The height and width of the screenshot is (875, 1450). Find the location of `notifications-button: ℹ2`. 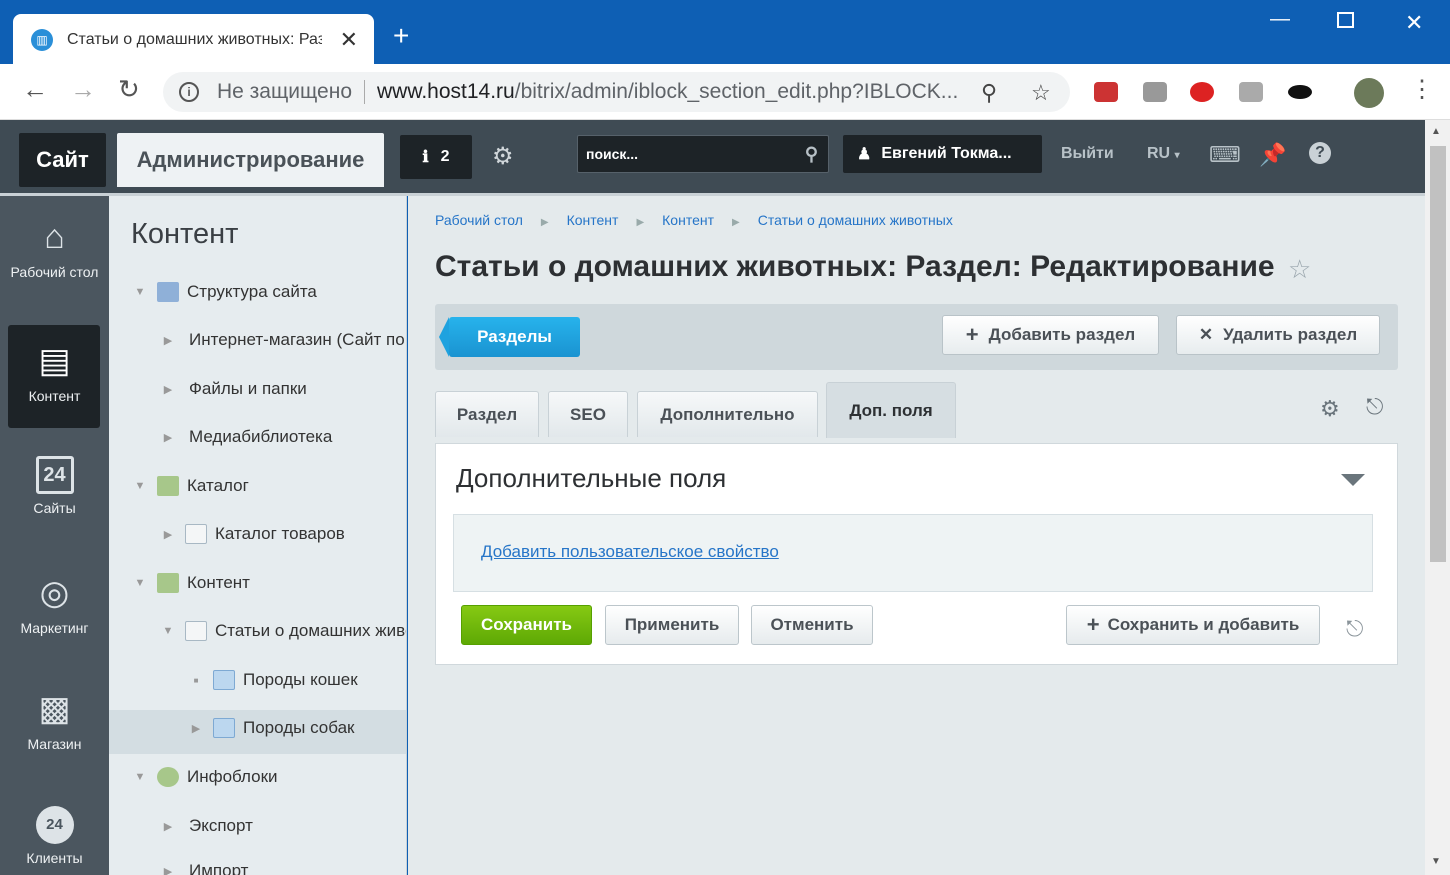

notifications-button: ℹ2 is located at coordinates (436, 157).